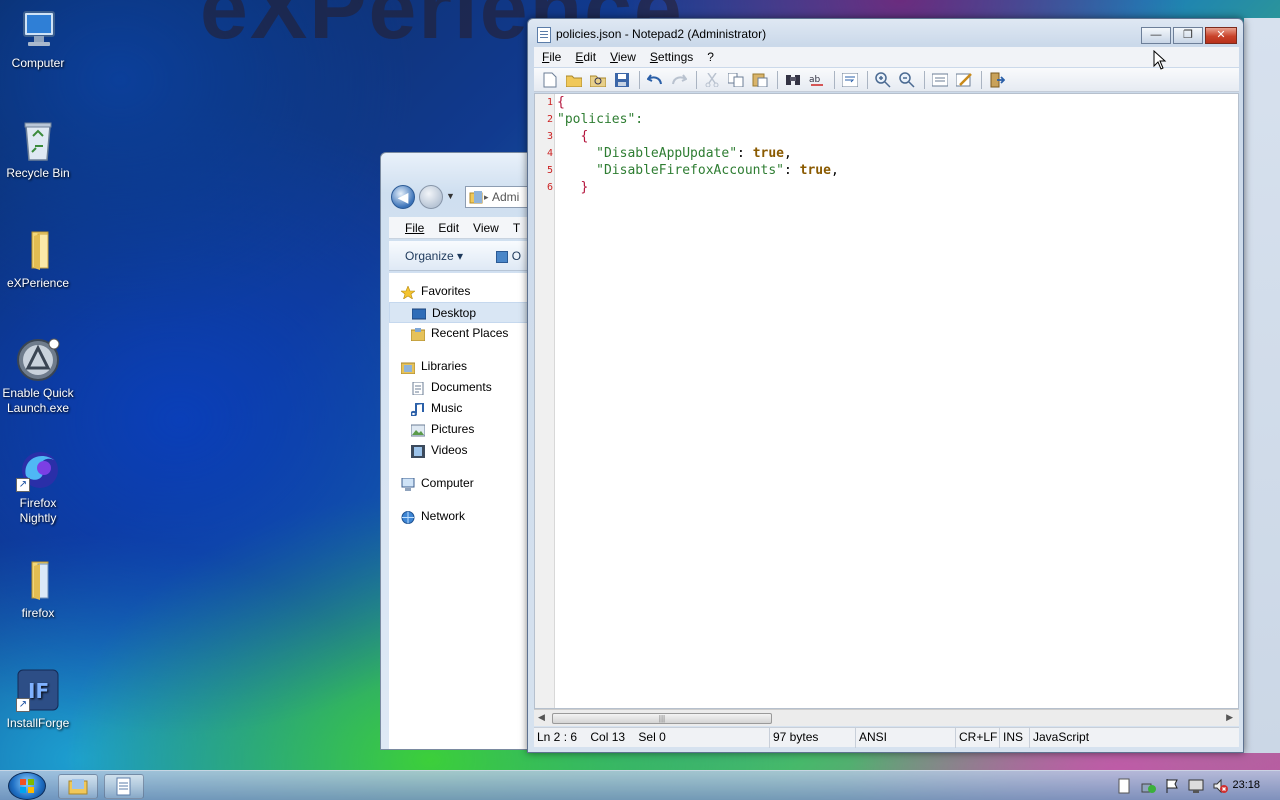 This screenshot has height=800, width=1280. Describe the element at coordinates (38, 487) in the screenshot. I see `desktop-icon-firefox-nightly: ↗ Firefox Nightly` at that location.